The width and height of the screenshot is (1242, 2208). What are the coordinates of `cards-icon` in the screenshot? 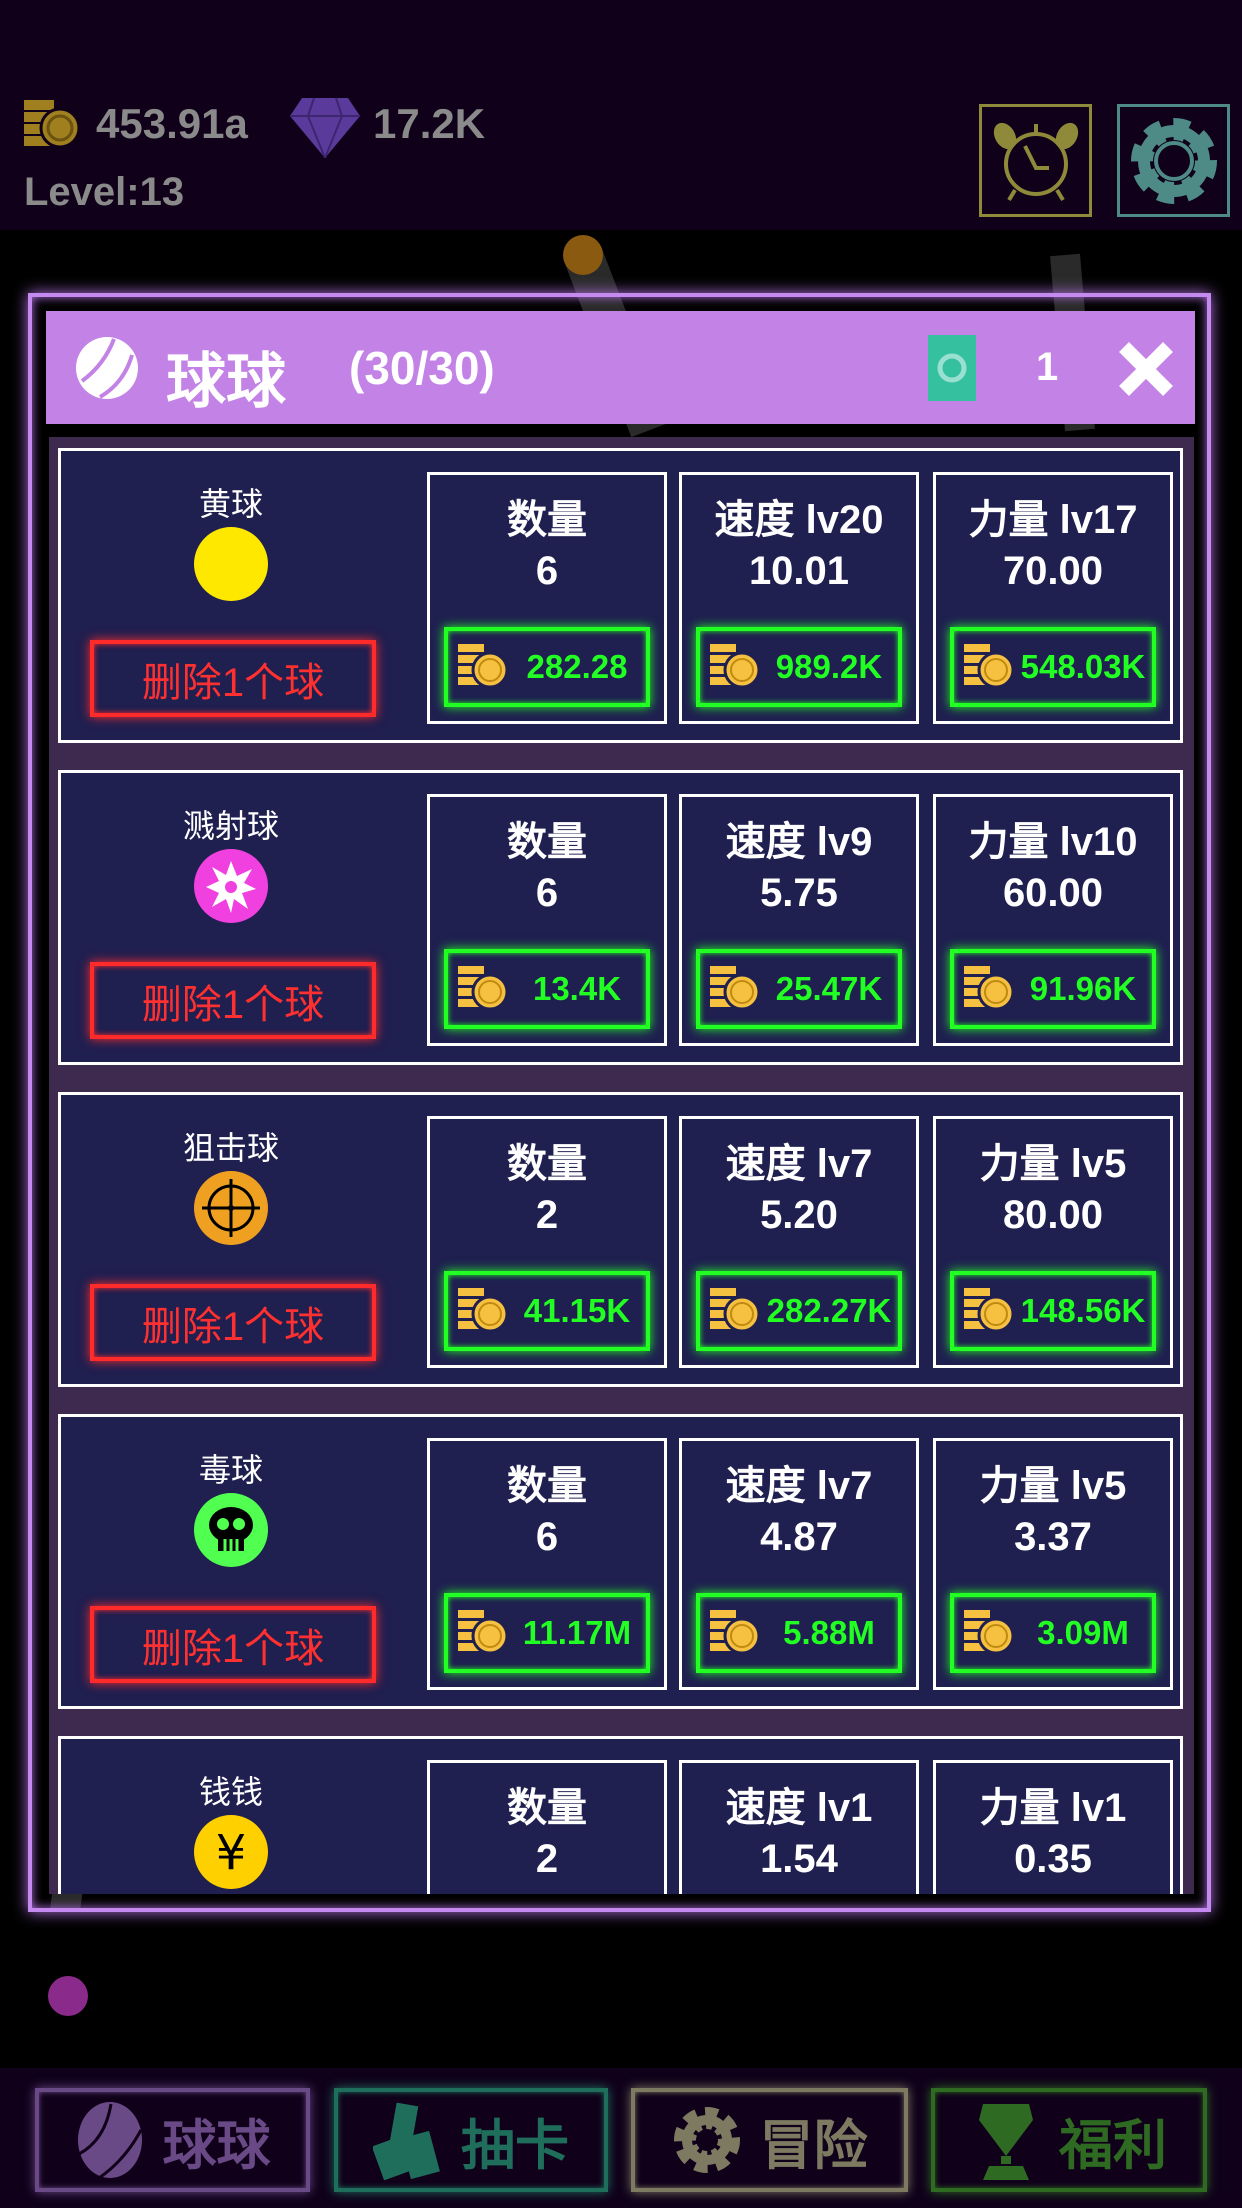 It's located at (406, 2141).